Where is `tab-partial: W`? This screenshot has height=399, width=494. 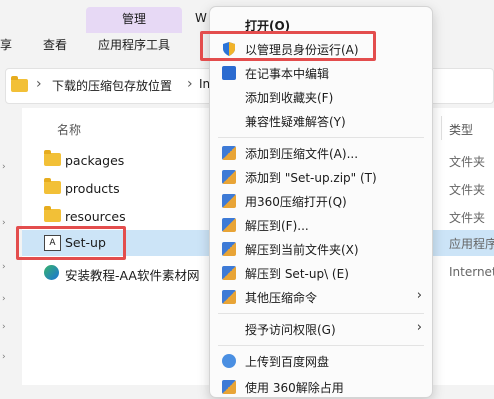 tab-partial: W is located at coordinates (201, 18).